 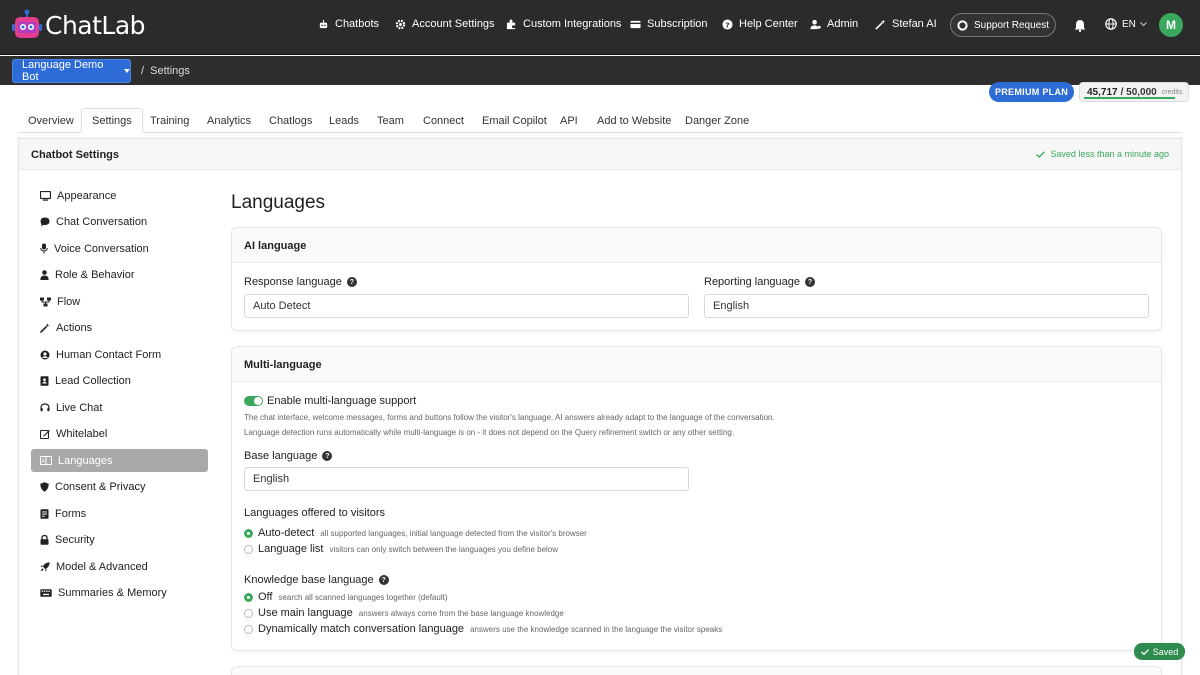 What do you see at coordinates (119, 407) in the screenshot?
I see `sidebar-item-live-chat: Live Chat` at bounding box center [119, 407].